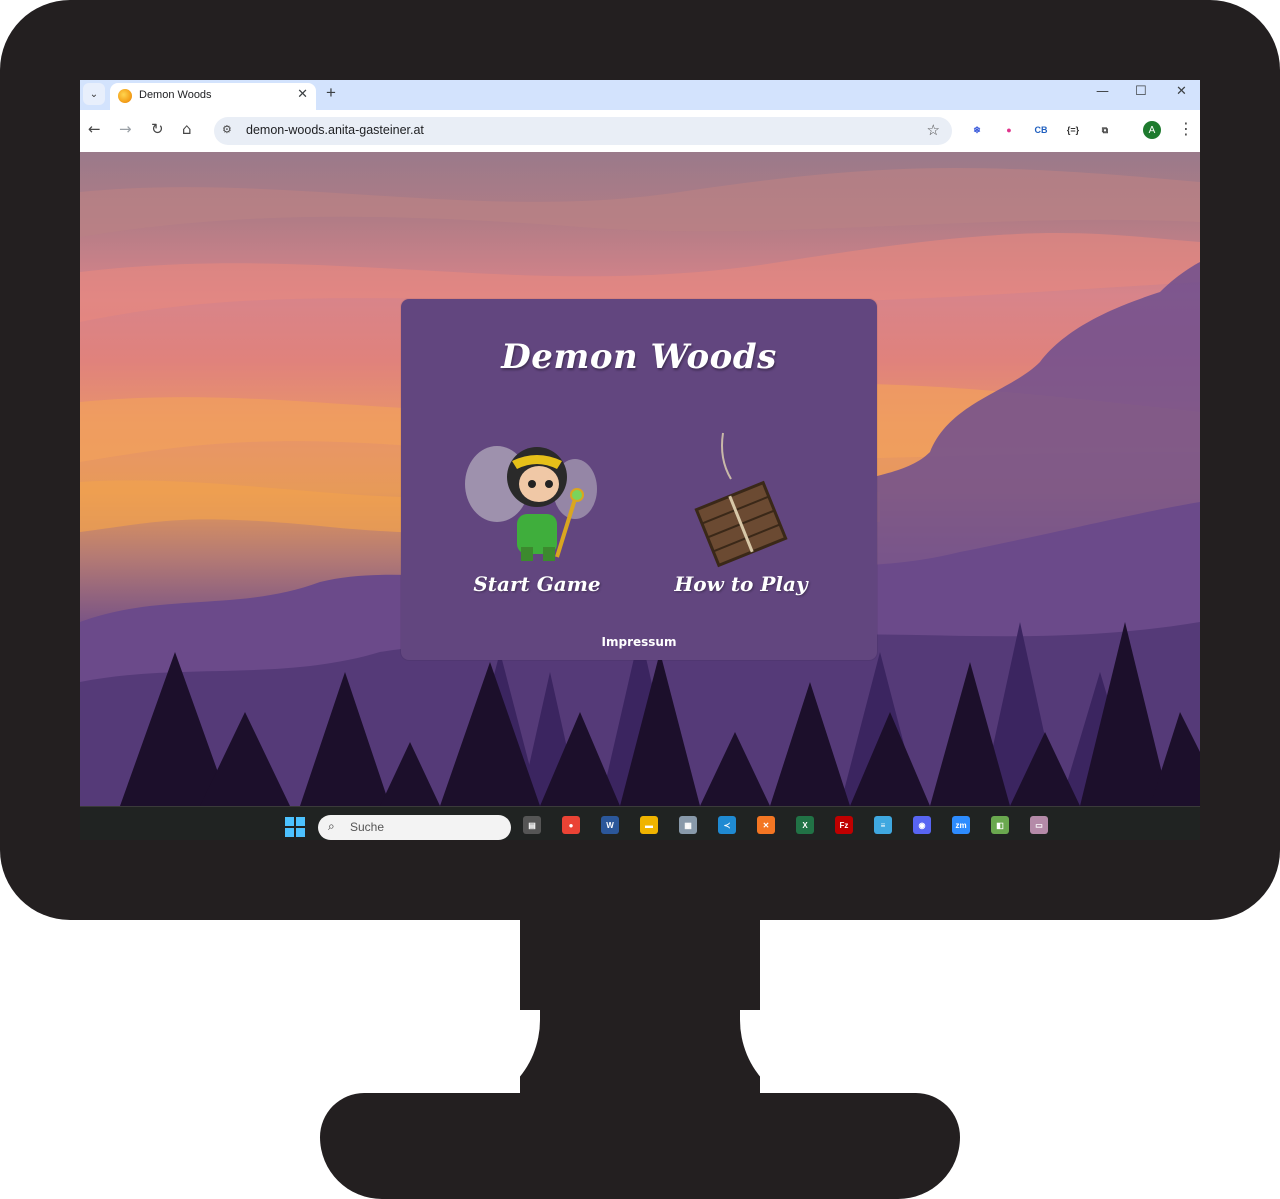 The height and width of the screenshot is (1199, 1280). I want to click on taskbar-search-box: ⌕ Suche, so click(414, 827).